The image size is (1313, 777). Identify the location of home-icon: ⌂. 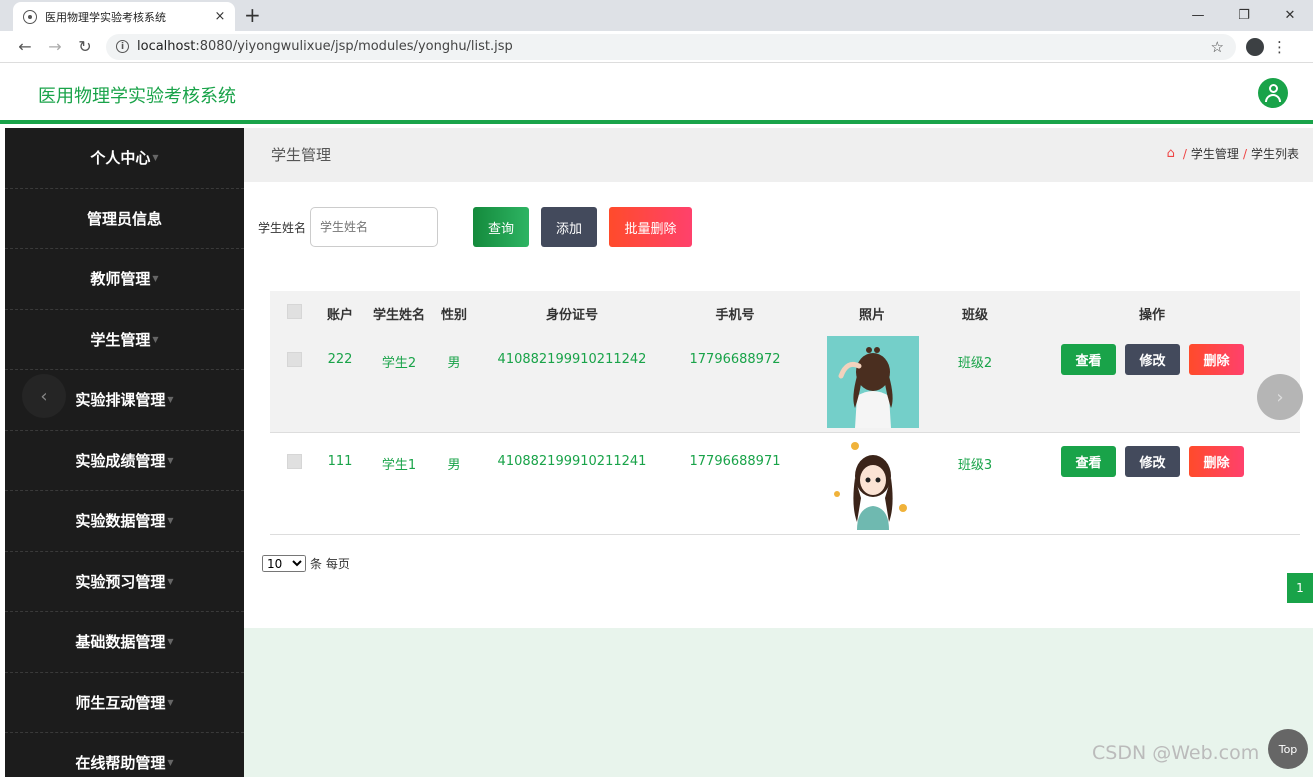
(1171, 153).